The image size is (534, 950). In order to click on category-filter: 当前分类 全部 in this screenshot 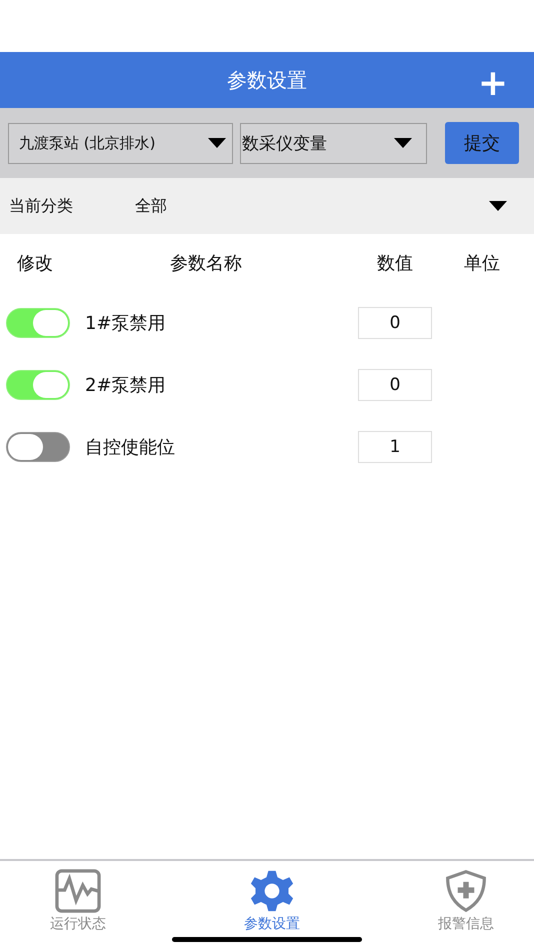, I will do `click(267, 206)`.